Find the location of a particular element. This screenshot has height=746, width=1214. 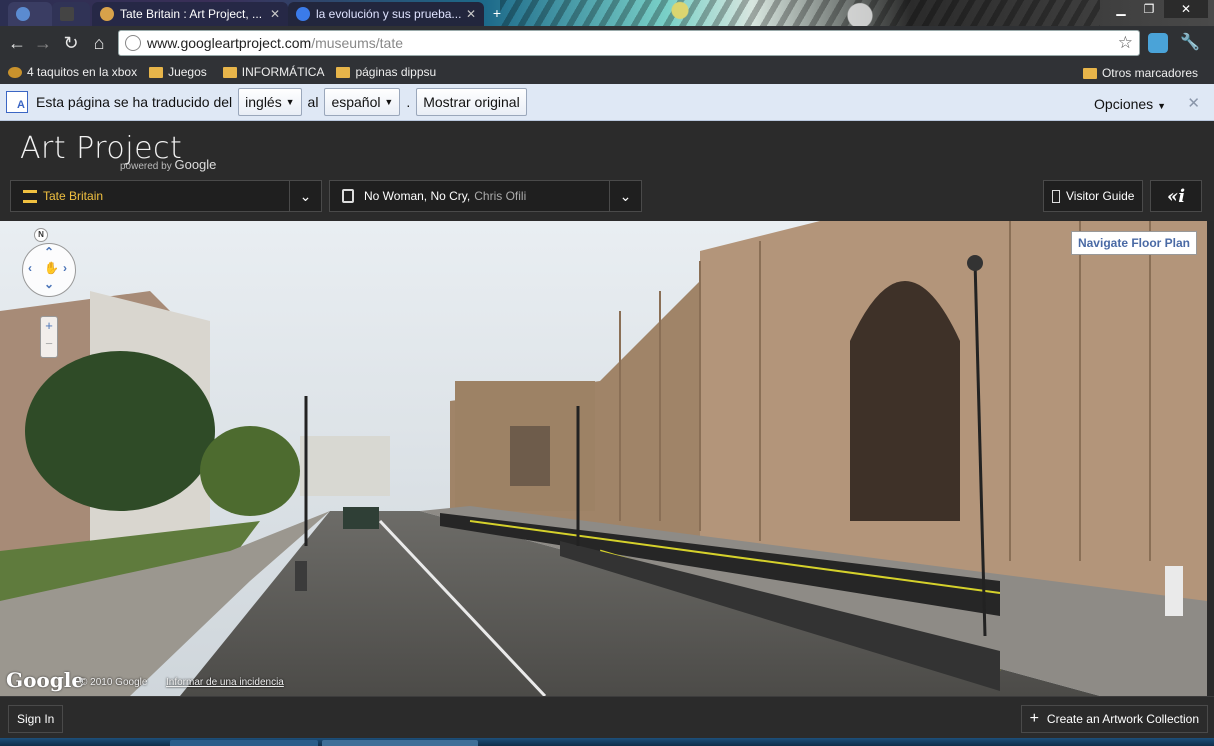

zoom-in-icon: + is located at coordinates (49, 326).